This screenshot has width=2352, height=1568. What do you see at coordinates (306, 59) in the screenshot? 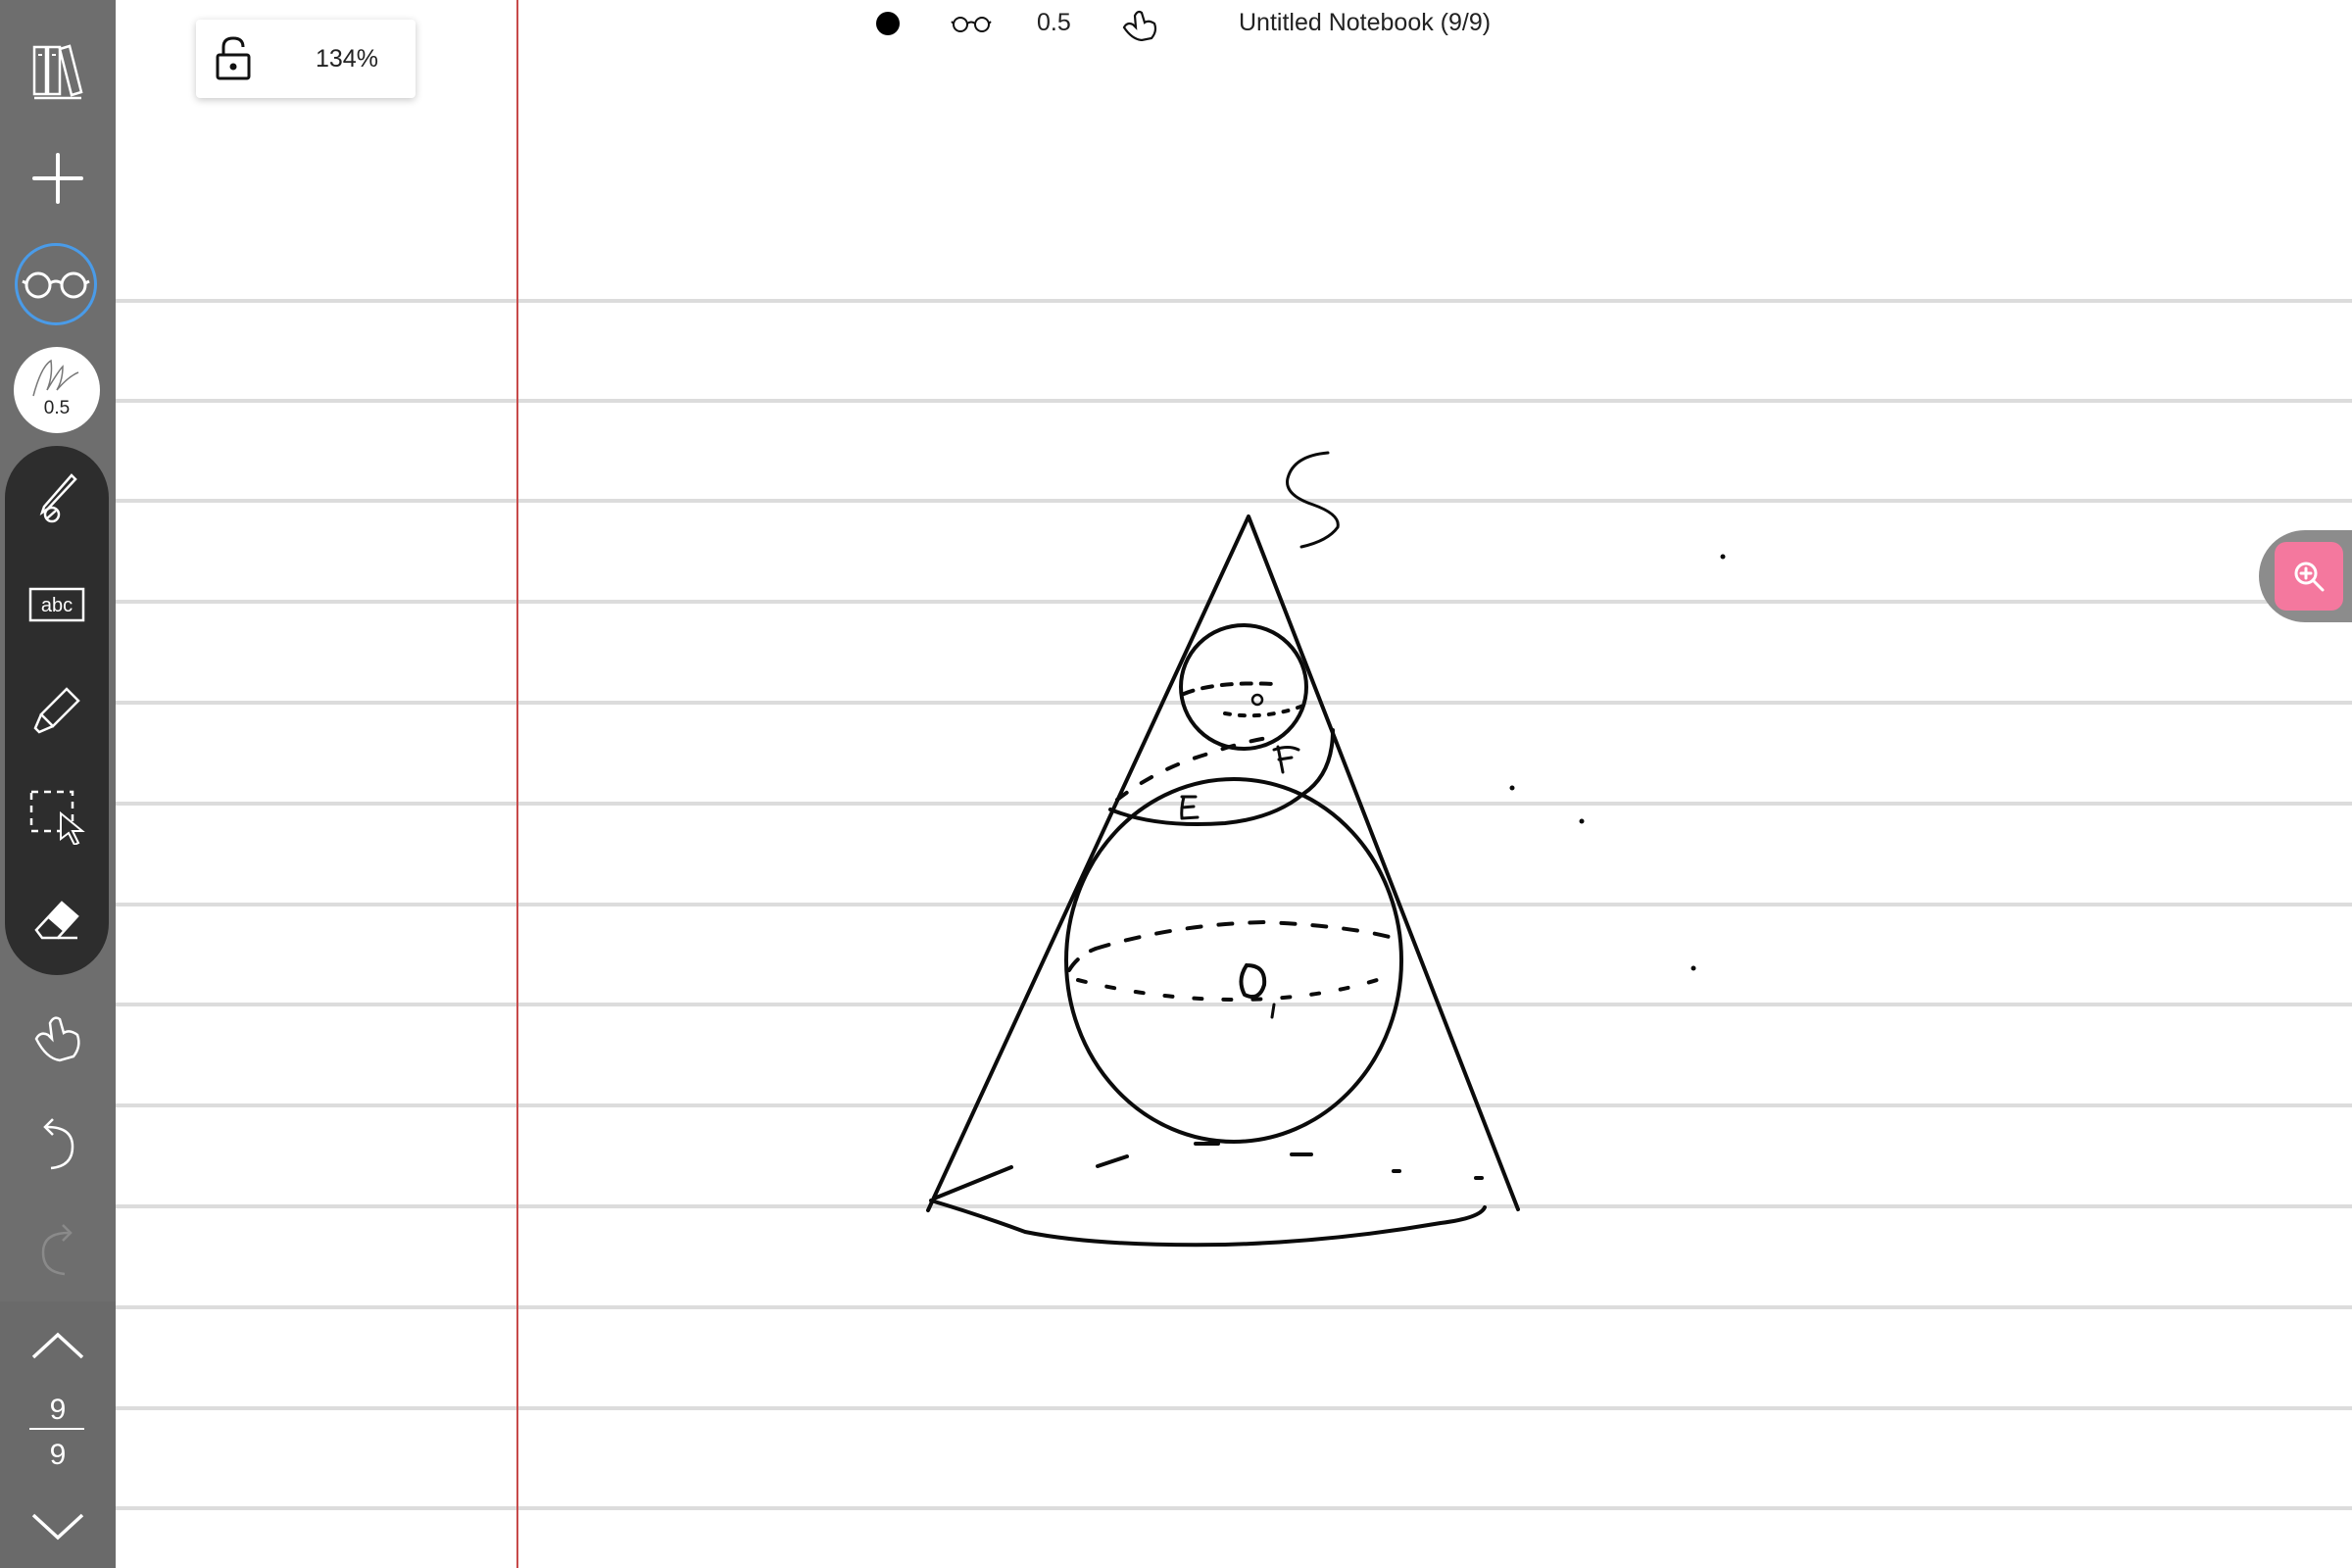
I see `zoom-lock-card: 134%` at bounding box center [306, 59].